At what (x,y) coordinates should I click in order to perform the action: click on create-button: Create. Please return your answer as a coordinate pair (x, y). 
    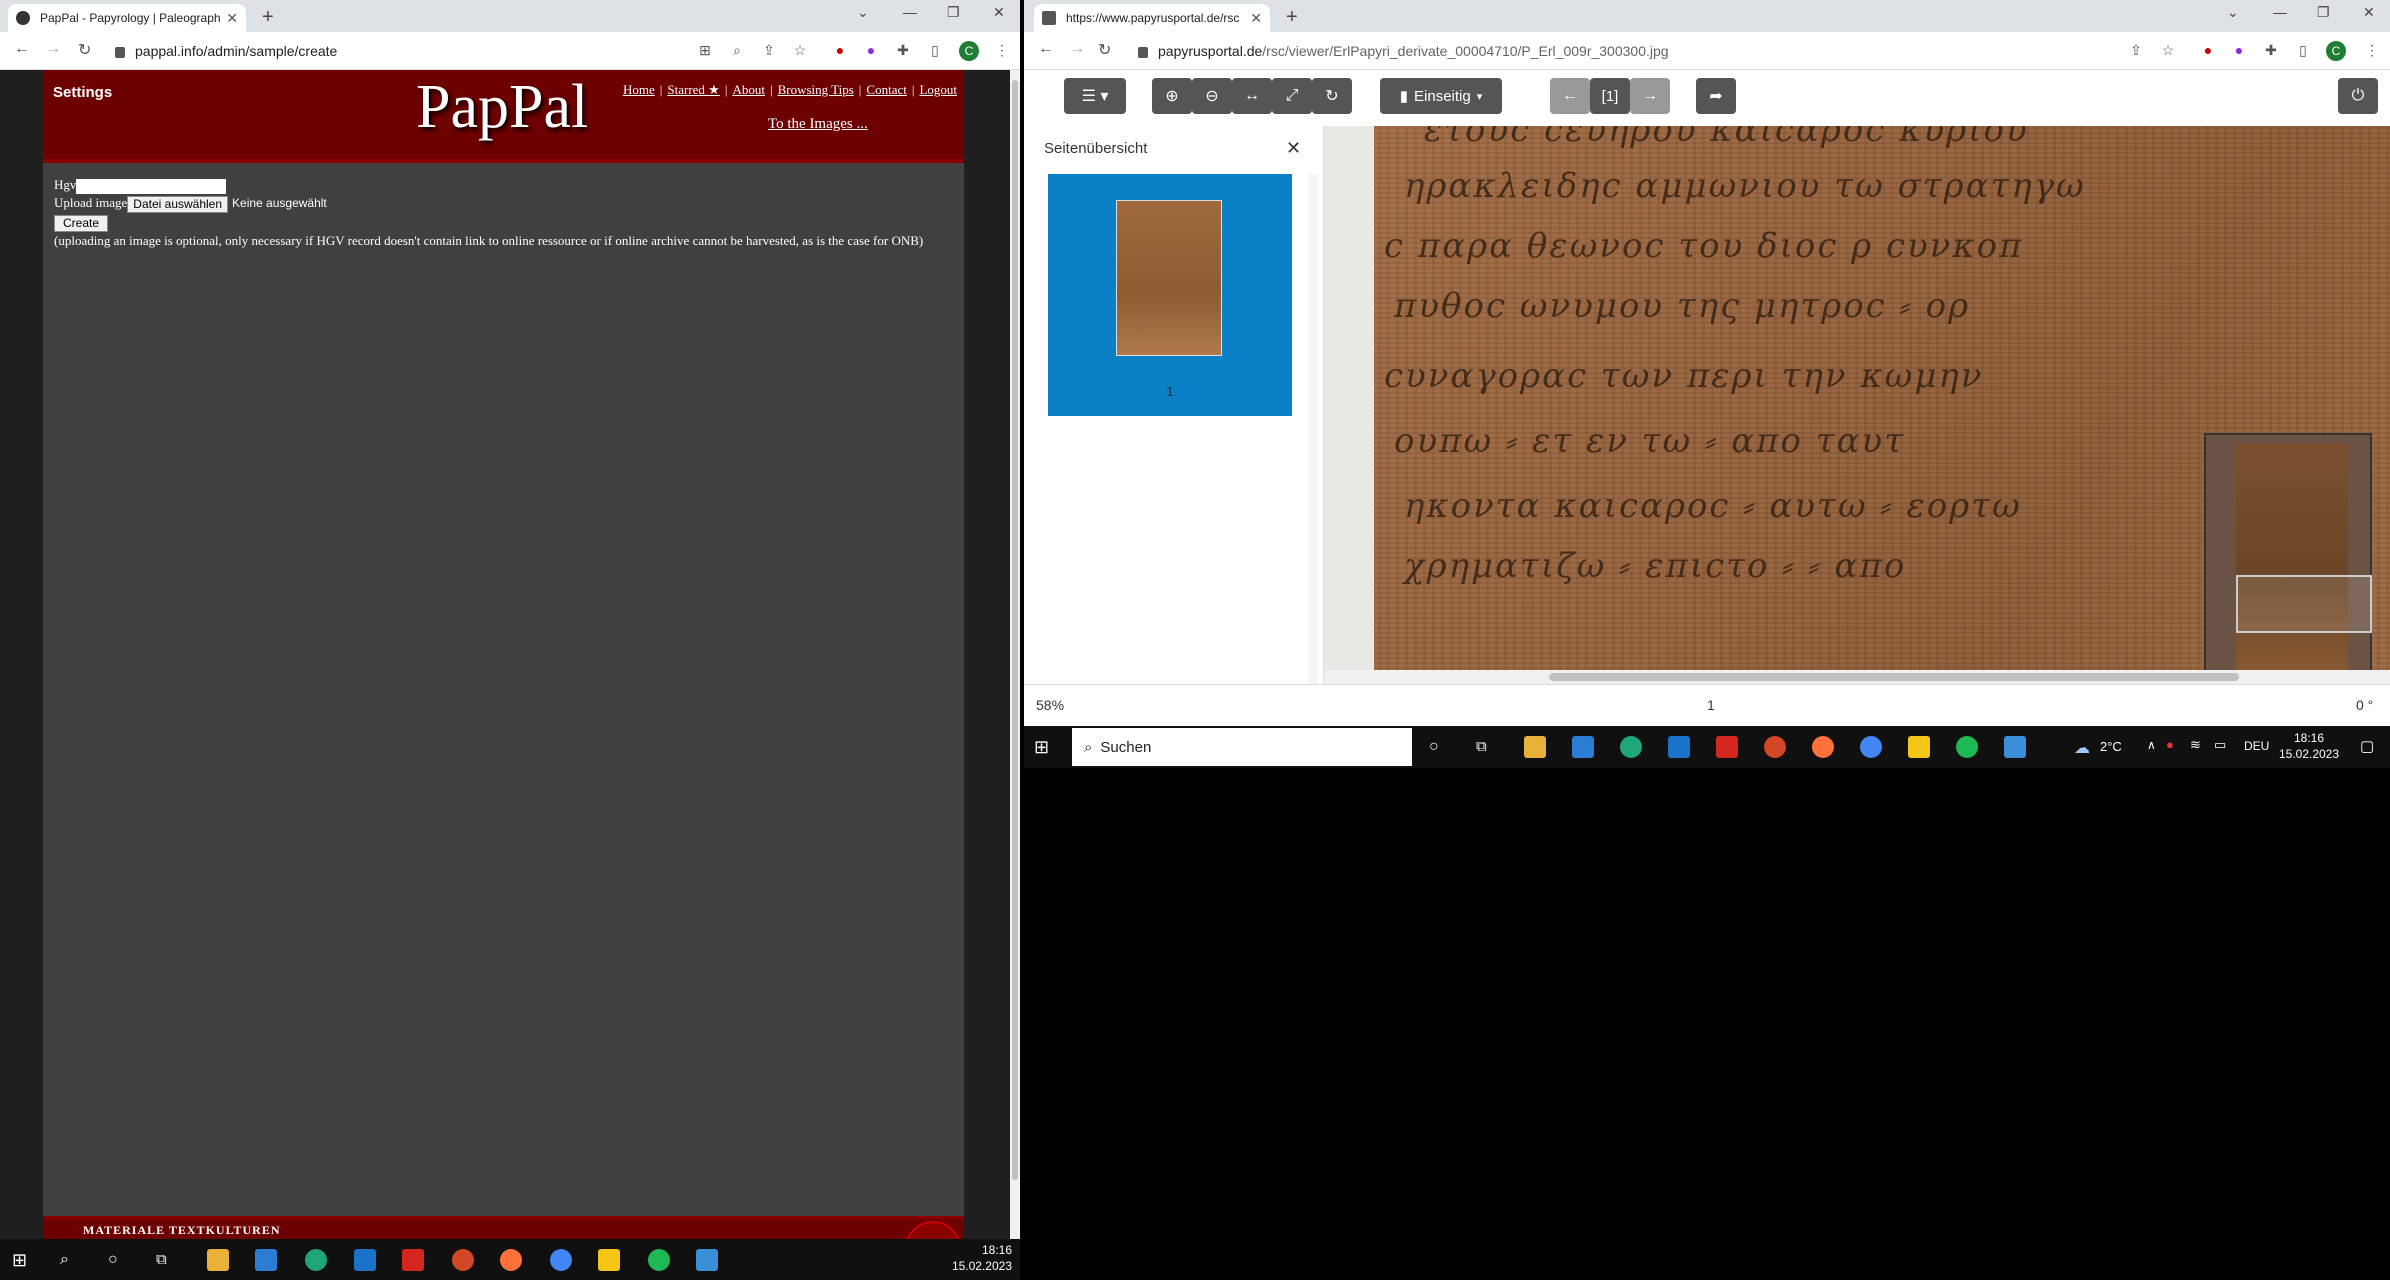
    Looking at the image, I should click on (81, 223).